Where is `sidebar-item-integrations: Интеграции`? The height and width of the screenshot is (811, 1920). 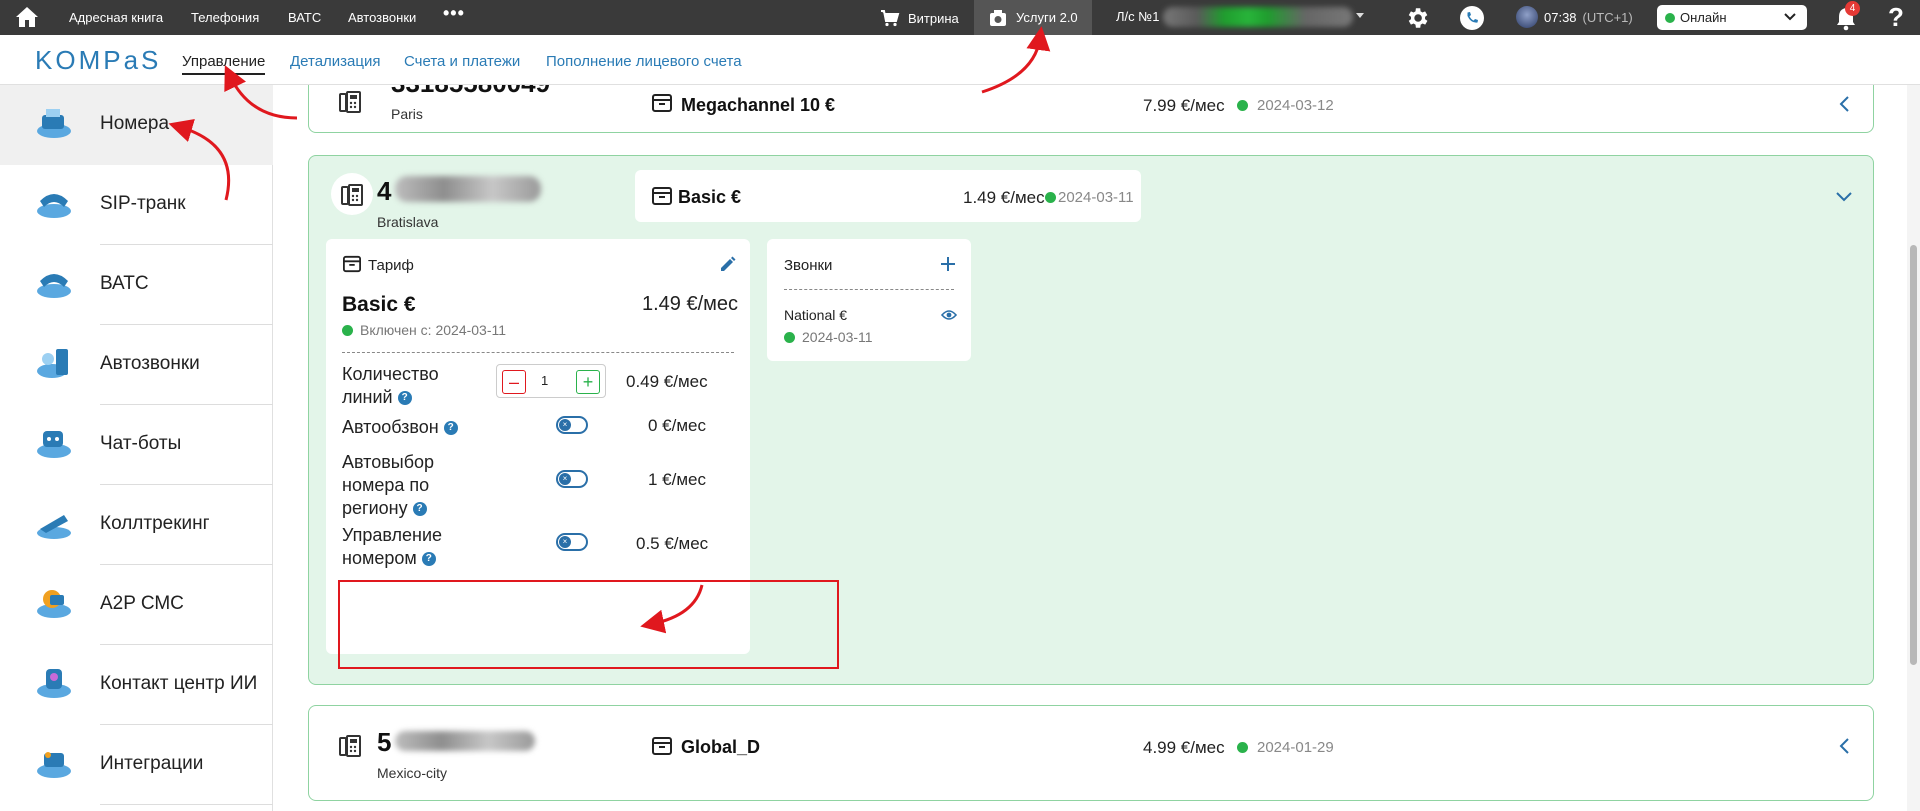
sidebar-item-integrations: Интеграции is located at coordinates (136, 765).